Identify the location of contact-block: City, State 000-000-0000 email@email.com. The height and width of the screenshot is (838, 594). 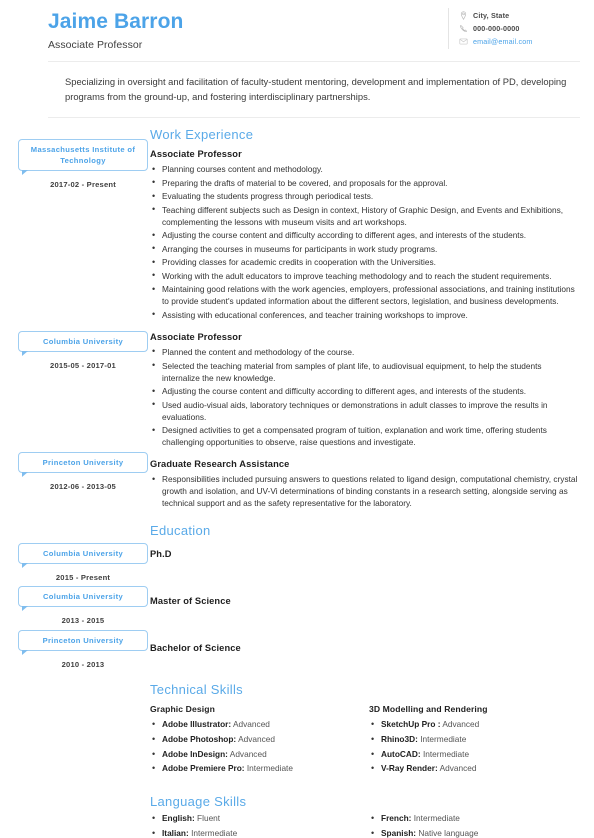
(514, 28).